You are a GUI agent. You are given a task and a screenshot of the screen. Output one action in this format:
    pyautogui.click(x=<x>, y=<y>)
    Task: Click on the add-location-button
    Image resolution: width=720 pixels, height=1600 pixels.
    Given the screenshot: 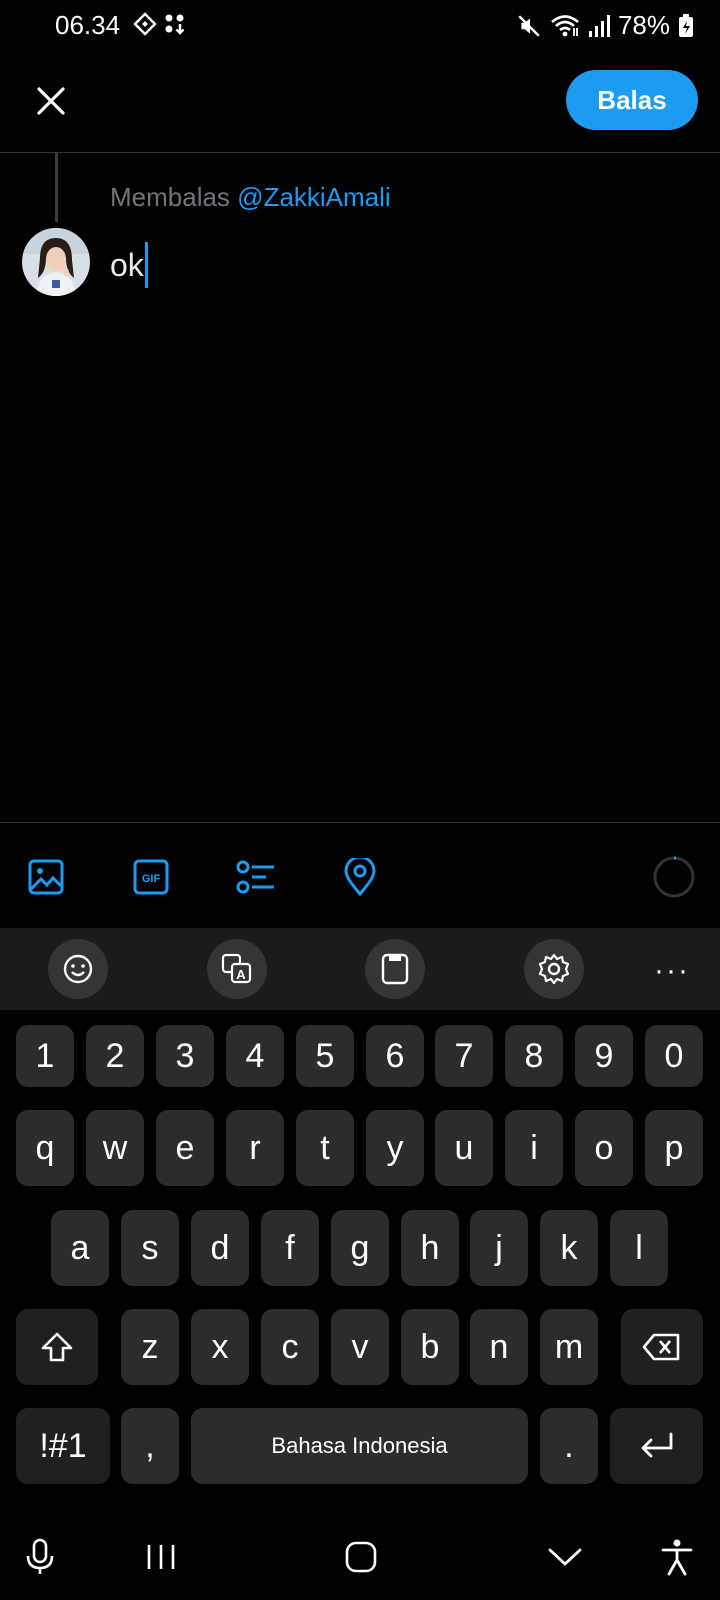 What is the action you would take?
    pyautogui.click(x=360, y=877)
    